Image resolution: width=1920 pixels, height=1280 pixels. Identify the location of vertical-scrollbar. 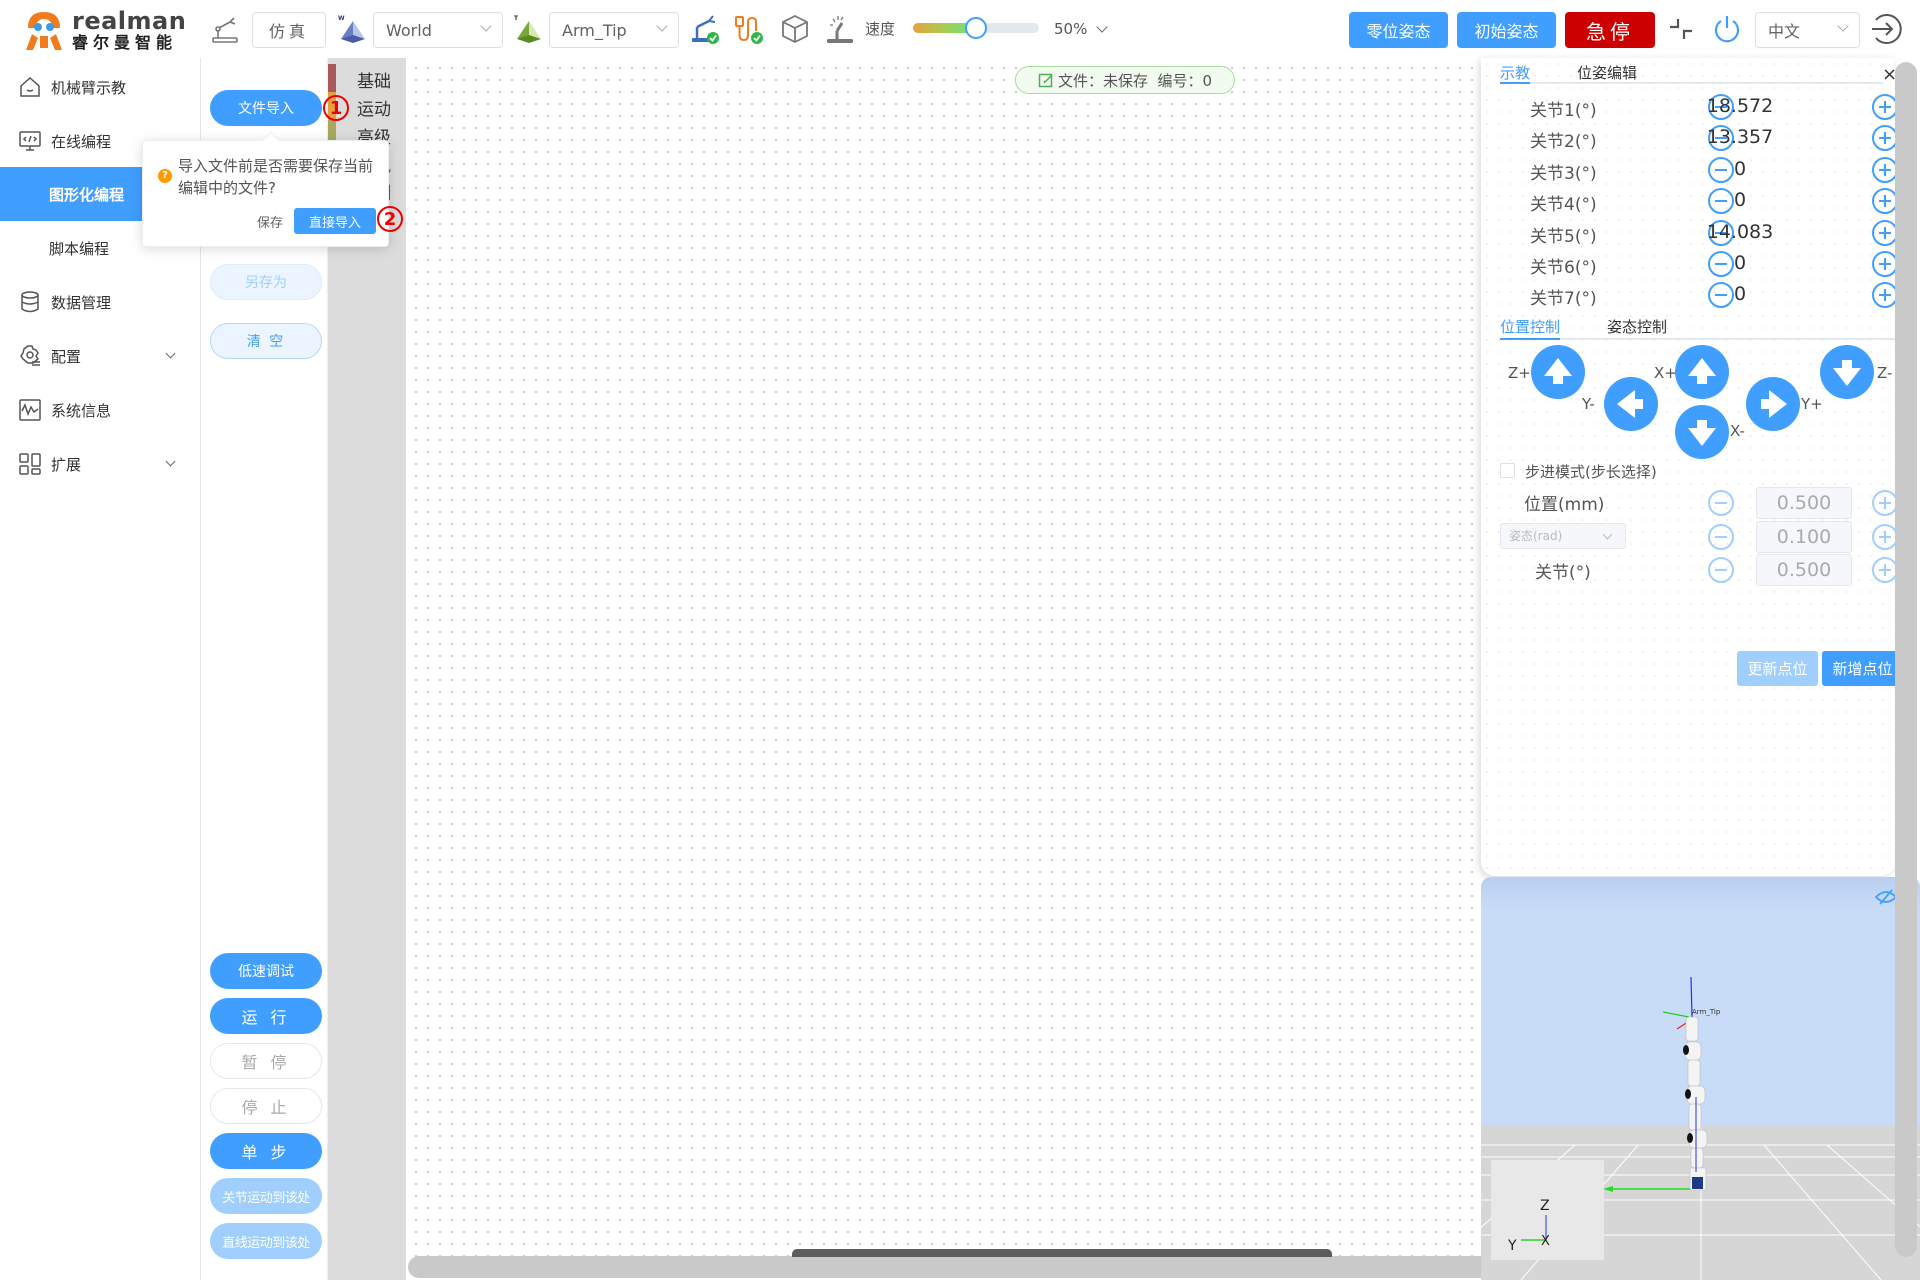
(1906, 659).